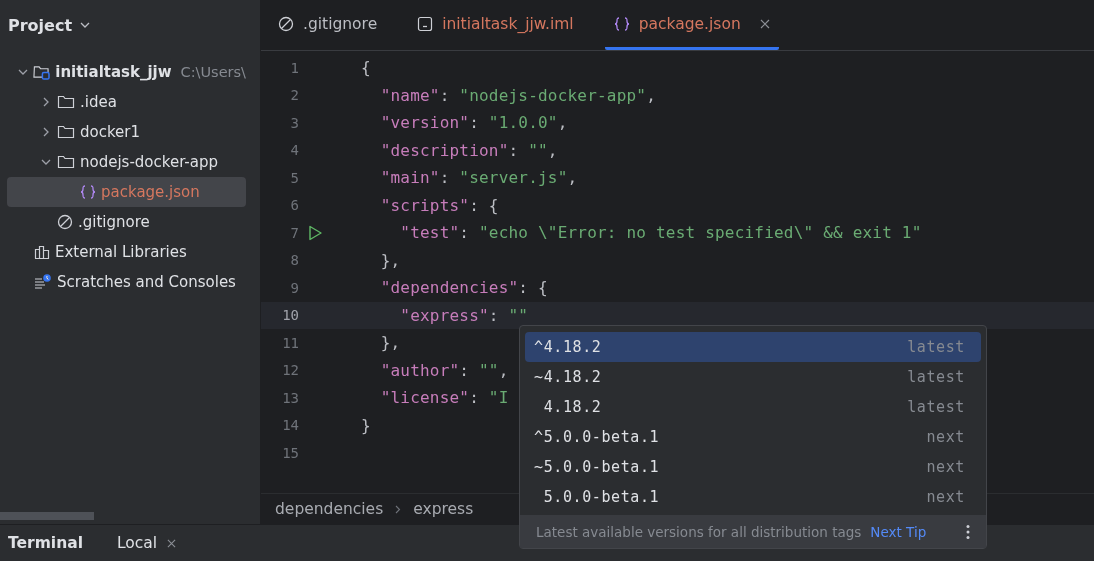 This screenshot has height=561, width=1094. I want to click on tree-item: nodejs-docker-app, so click(126, 162).